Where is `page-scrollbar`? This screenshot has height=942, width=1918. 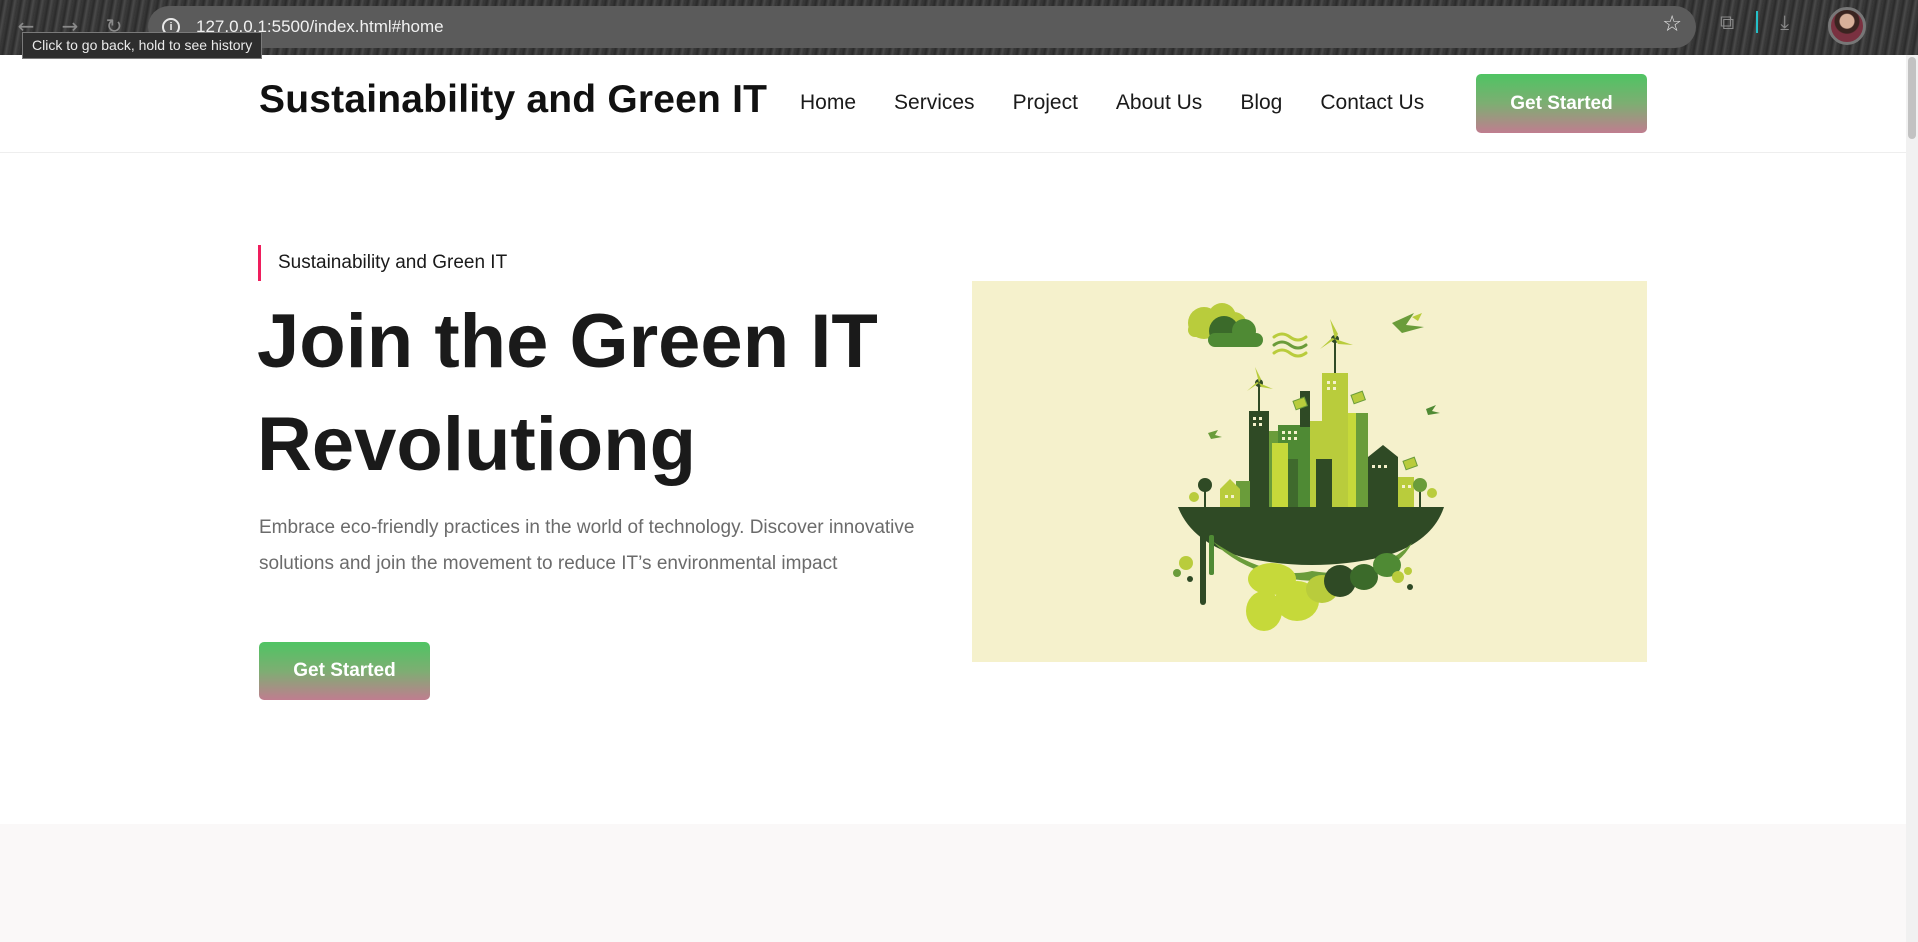 page-scrollbar is located at coordinates (1912, 498).